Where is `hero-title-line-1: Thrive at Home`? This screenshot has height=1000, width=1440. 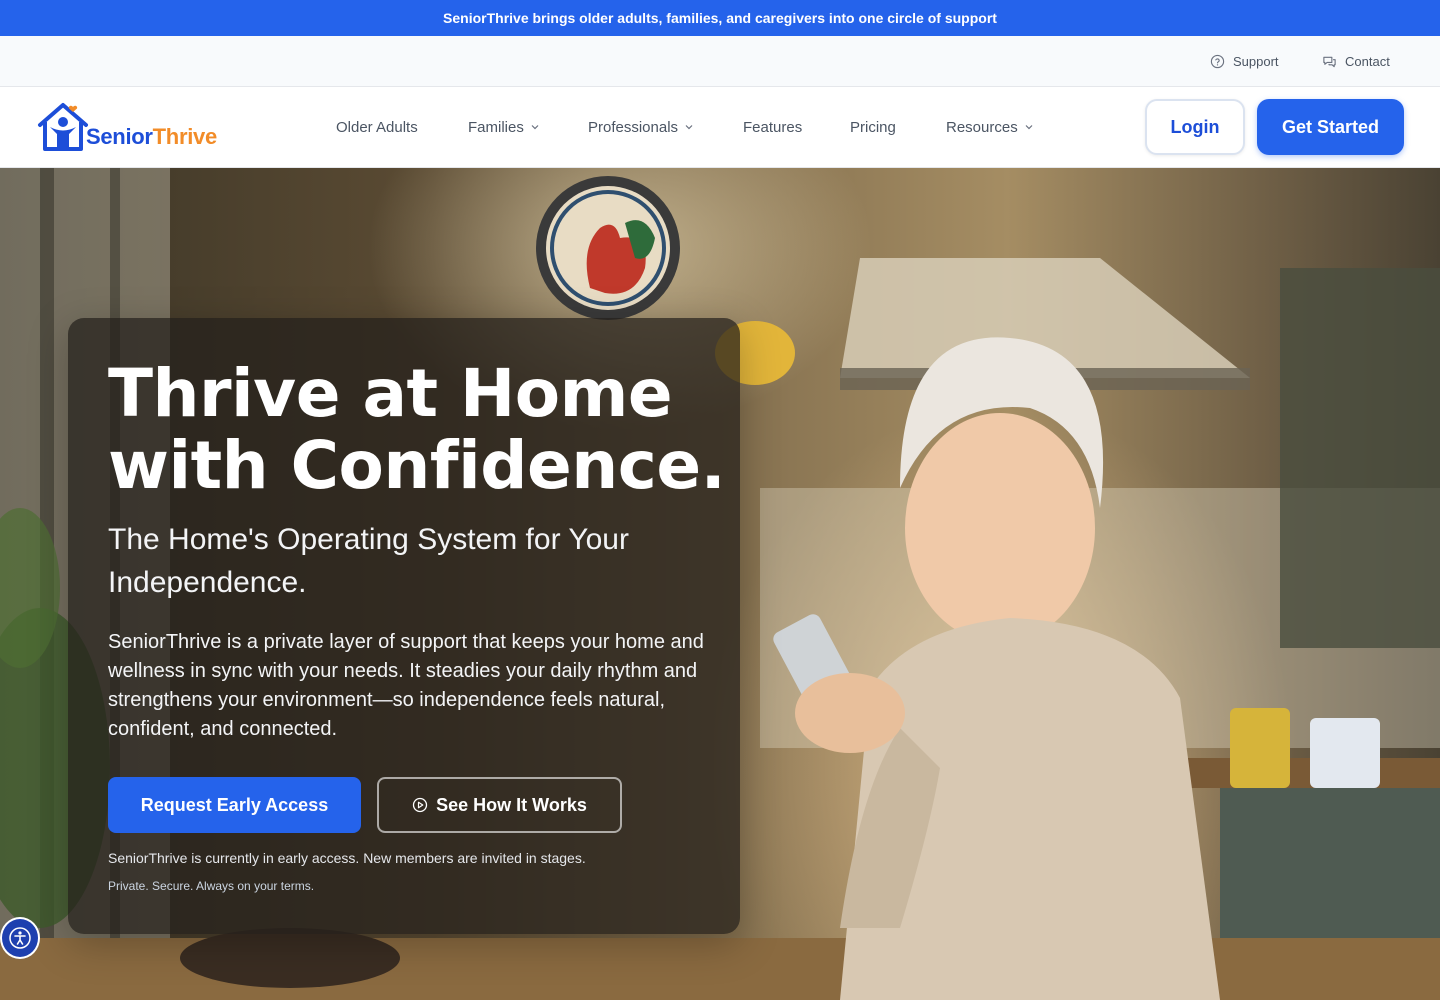 hero-title-line-1: Thrive at Home is located at coordinates (390, 393).